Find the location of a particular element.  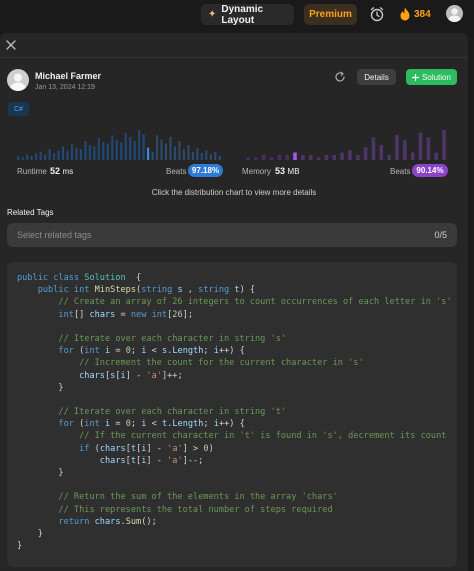

streak-counter: 384 is located at coordinates (415, 14).